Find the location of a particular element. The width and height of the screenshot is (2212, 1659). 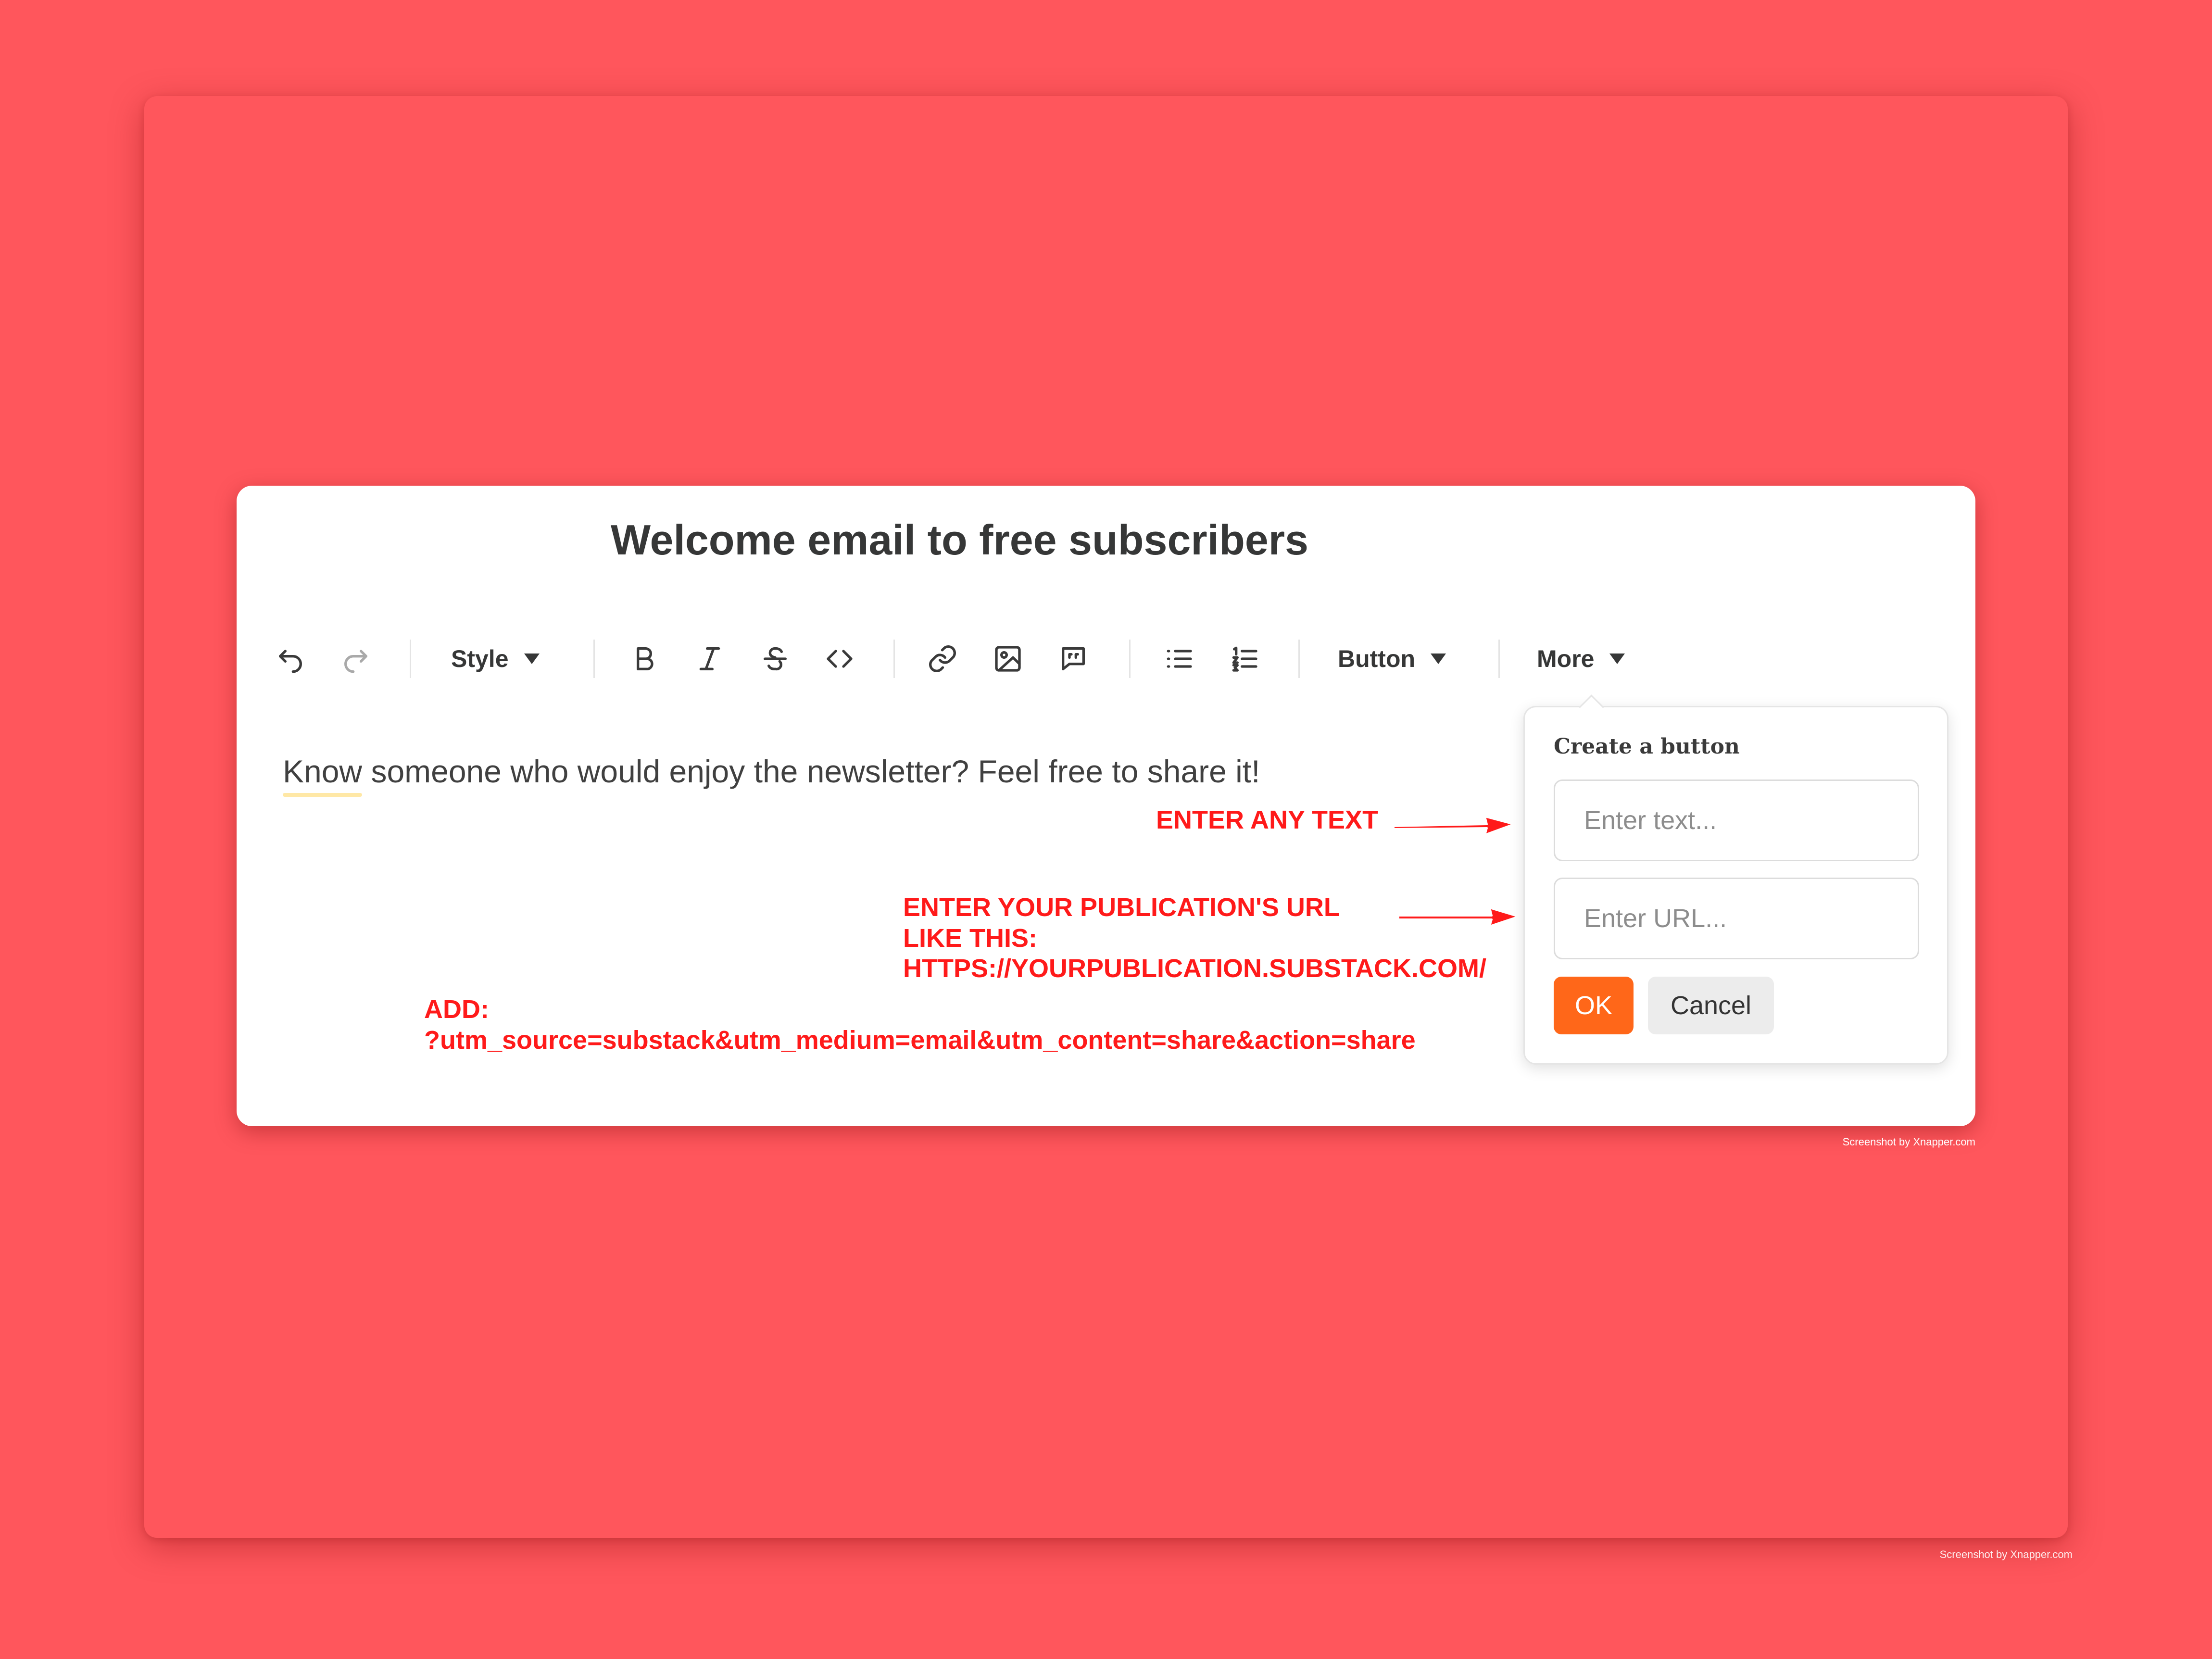

numbered-list-icon is located at coordinates (1244, 658).